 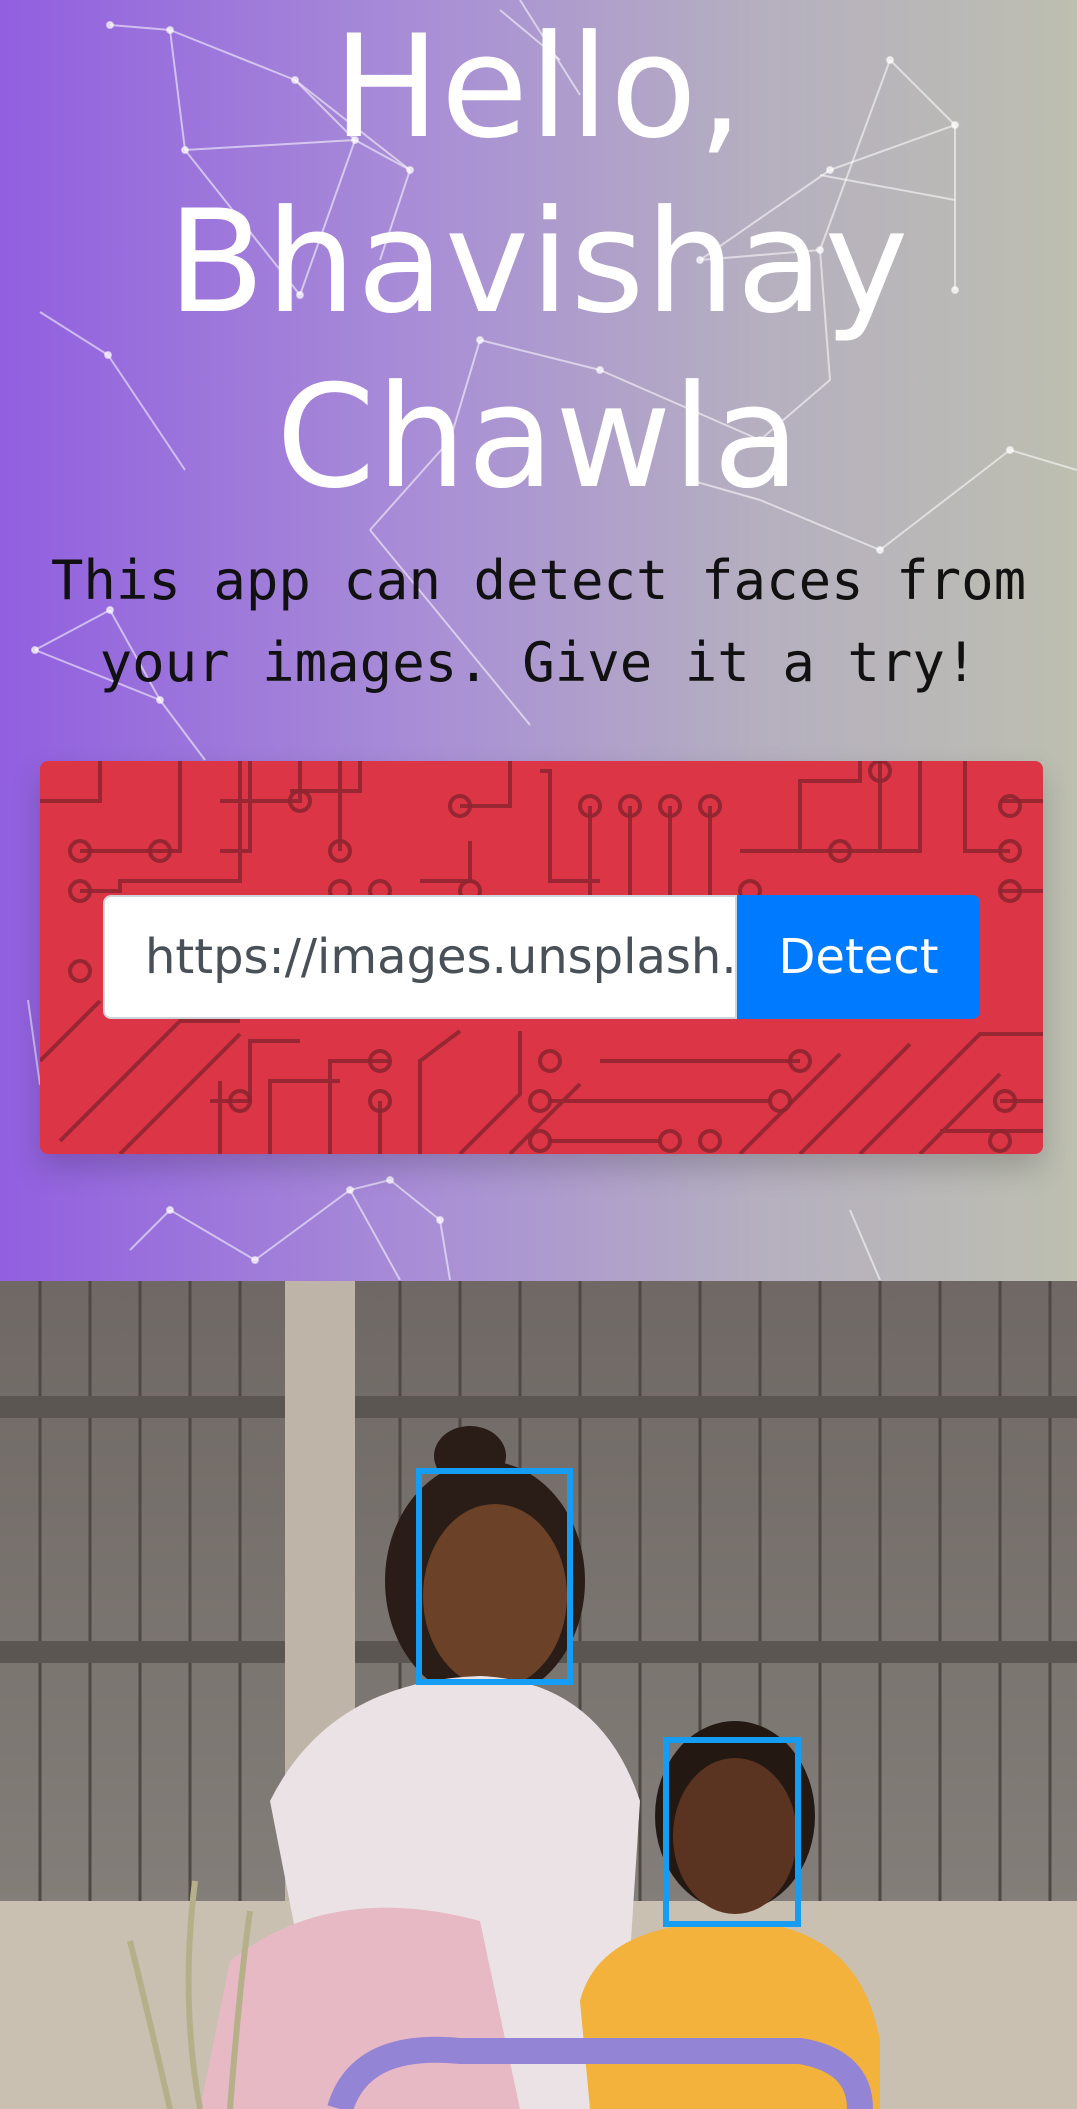 I want to click on greeting-line-1: Hello,, so click(x=538, y=87).